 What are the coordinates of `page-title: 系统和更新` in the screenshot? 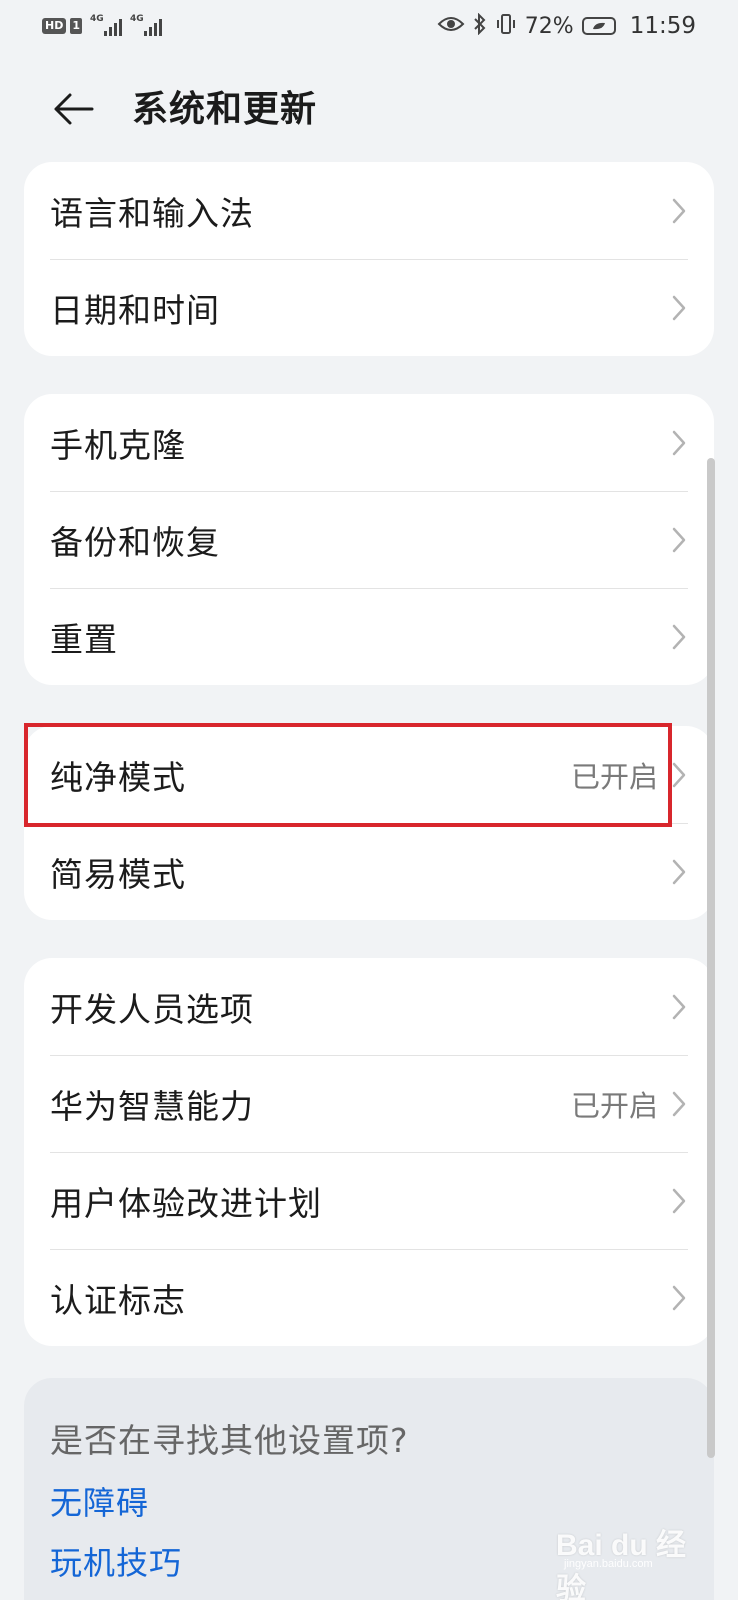 It's located at (225, 109).